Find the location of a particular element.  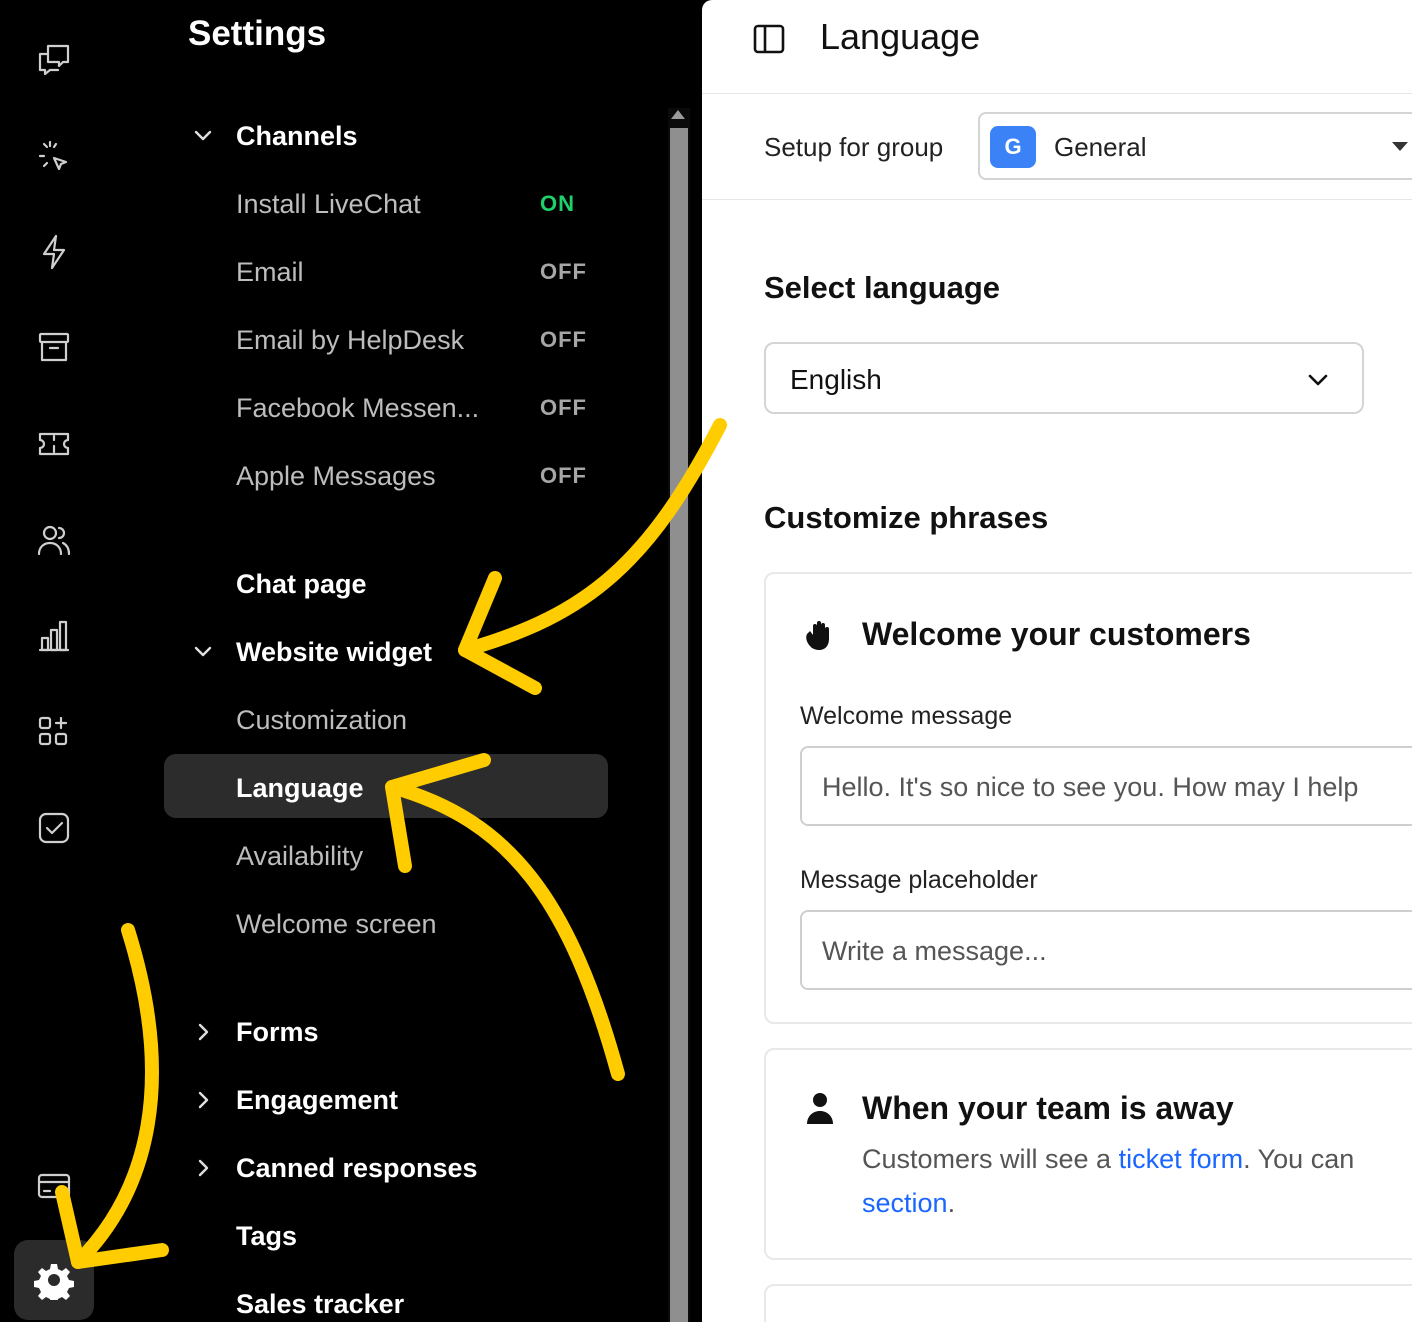

icon-rail is located at coordinates (54, 661).